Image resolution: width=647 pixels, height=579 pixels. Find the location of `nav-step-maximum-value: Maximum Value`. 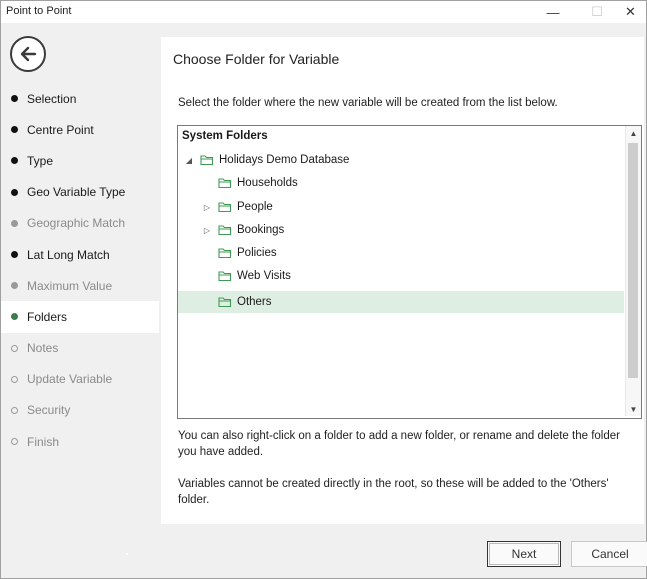

nav-step-maximum-value: Maximum Value is located at coordinates (80, 285).